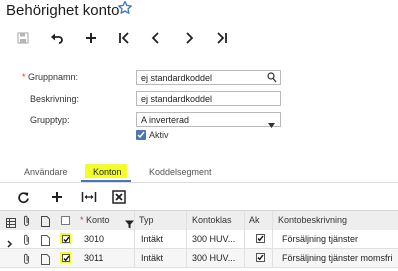 Image resolution: width=398 pixels, height=271 pixels. What do you see at coordinates (156, 38) in the screenshot?
I see `previous-record-icon` at bounding box center [156, 38].